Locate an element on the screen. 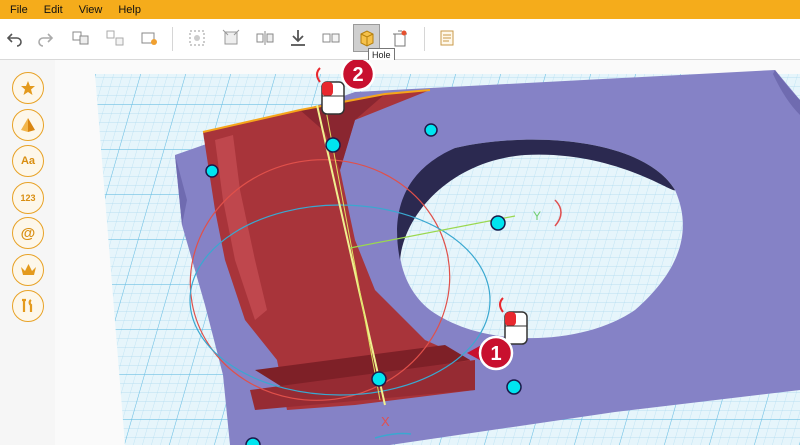 This screenshot has height=445, width=800. menu-help: Help is located at coordinates (124, 10).